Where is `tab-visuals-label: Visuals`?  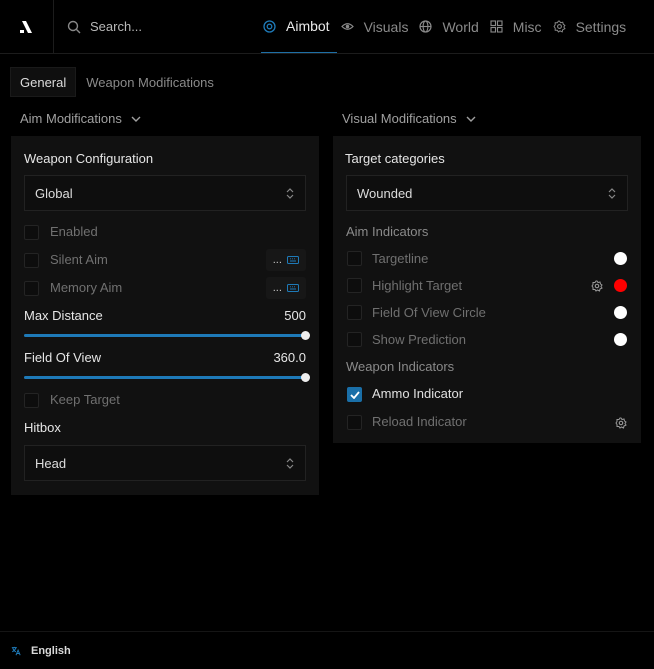
tab-visuals-label: Visuals is located at coordinates (386, 26).